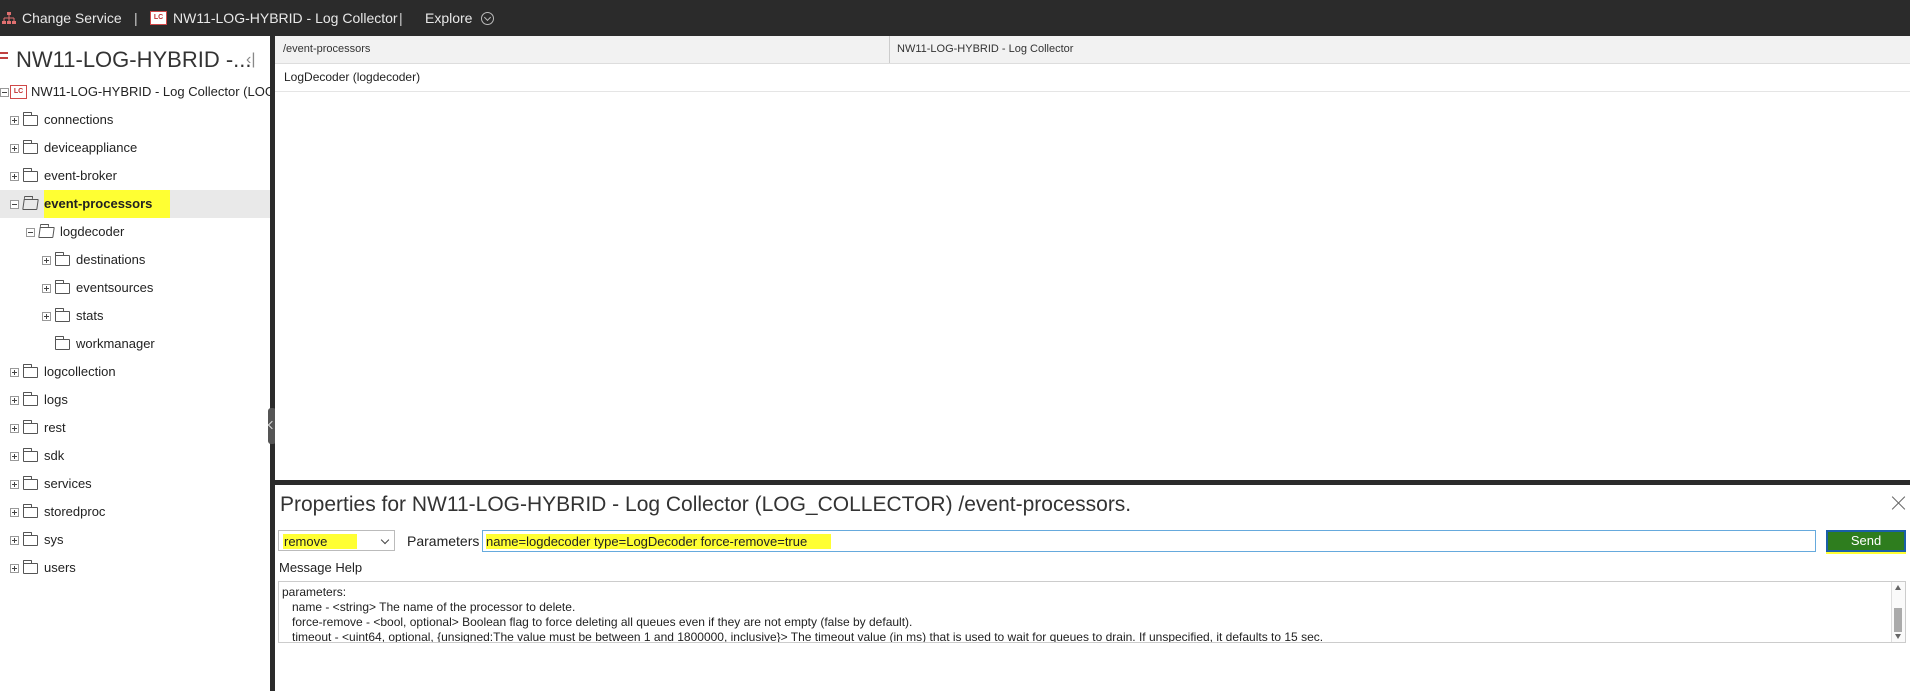 Image resolution: width=1910 pixels, height=691 pixels. I want to click on column-header-service: NW11-LOG-HYBRID - Log Collector, so click(985, 49).